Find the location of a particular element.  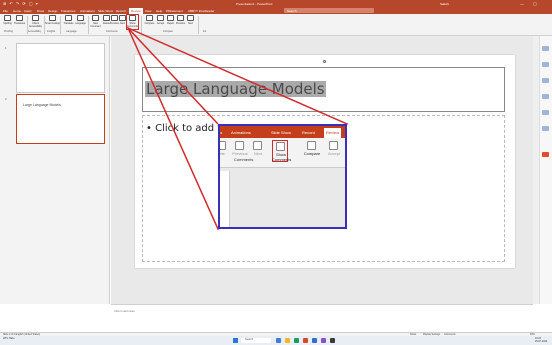

group-compare: Compare is located at coordinates (168, 31).